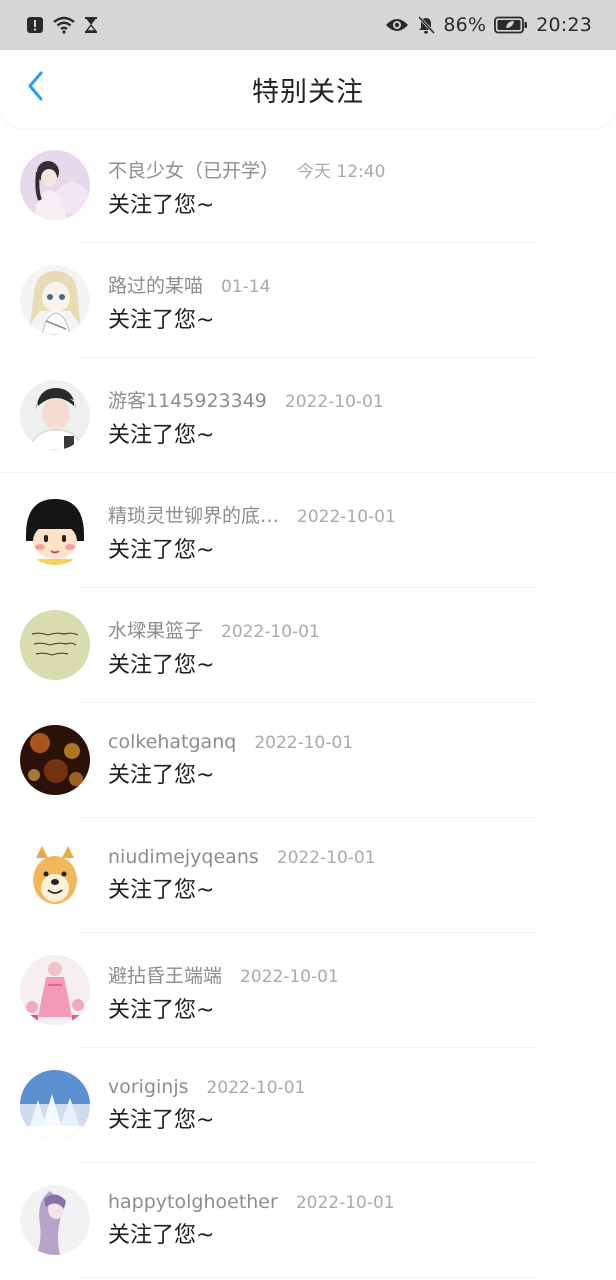 The image size is (616, 1280). What do you see at coordinates (308, 25) in the screenshot?
I see `status-bar: 86% 20:23` at bounding box center [308, 25].